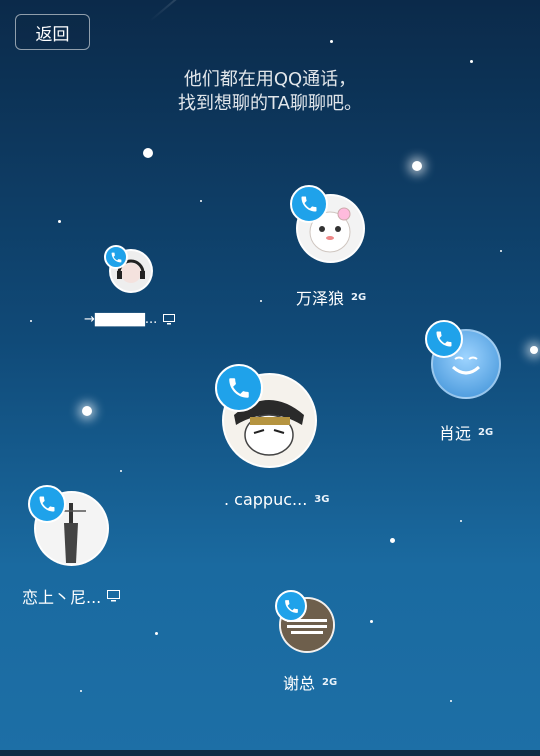  Describe the element at coordinates (270, 79) in the screenshot. I see `headline-line-1: 他们都在用QQ通话，` at that location.